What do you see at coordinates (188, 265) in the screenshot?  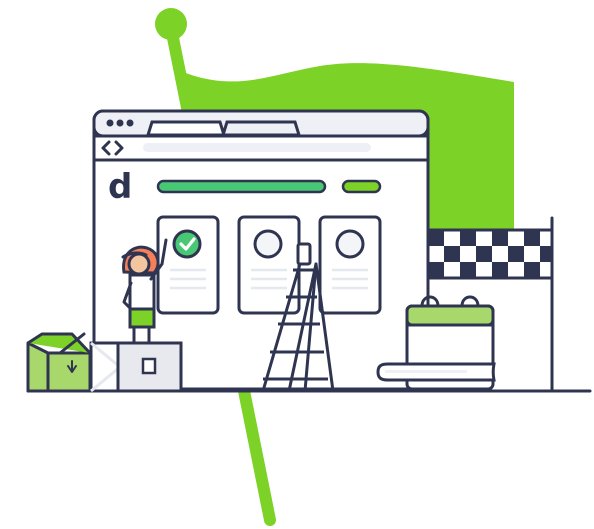 I see `completed-card` at bounding box center [188, 265].